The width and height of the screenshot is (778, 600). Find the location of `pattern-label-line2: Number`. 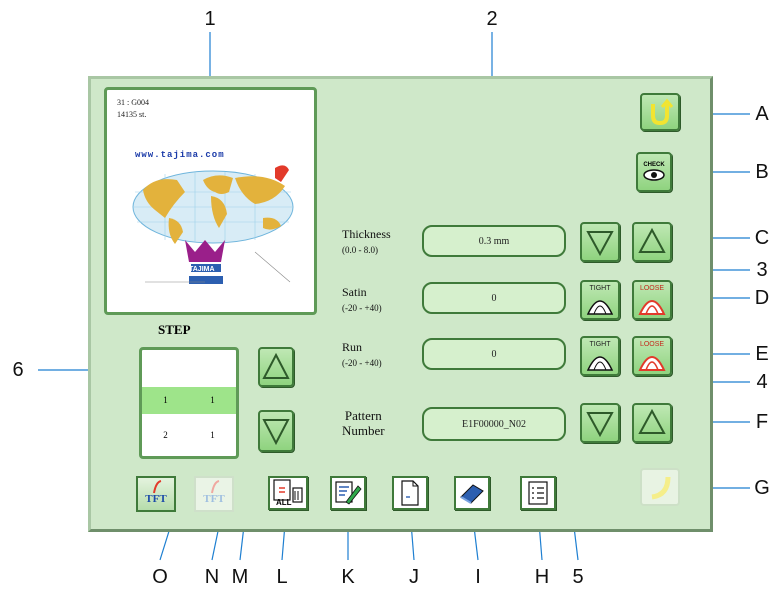

pattern-label-line2: Number is located at coordinates (363, 430).